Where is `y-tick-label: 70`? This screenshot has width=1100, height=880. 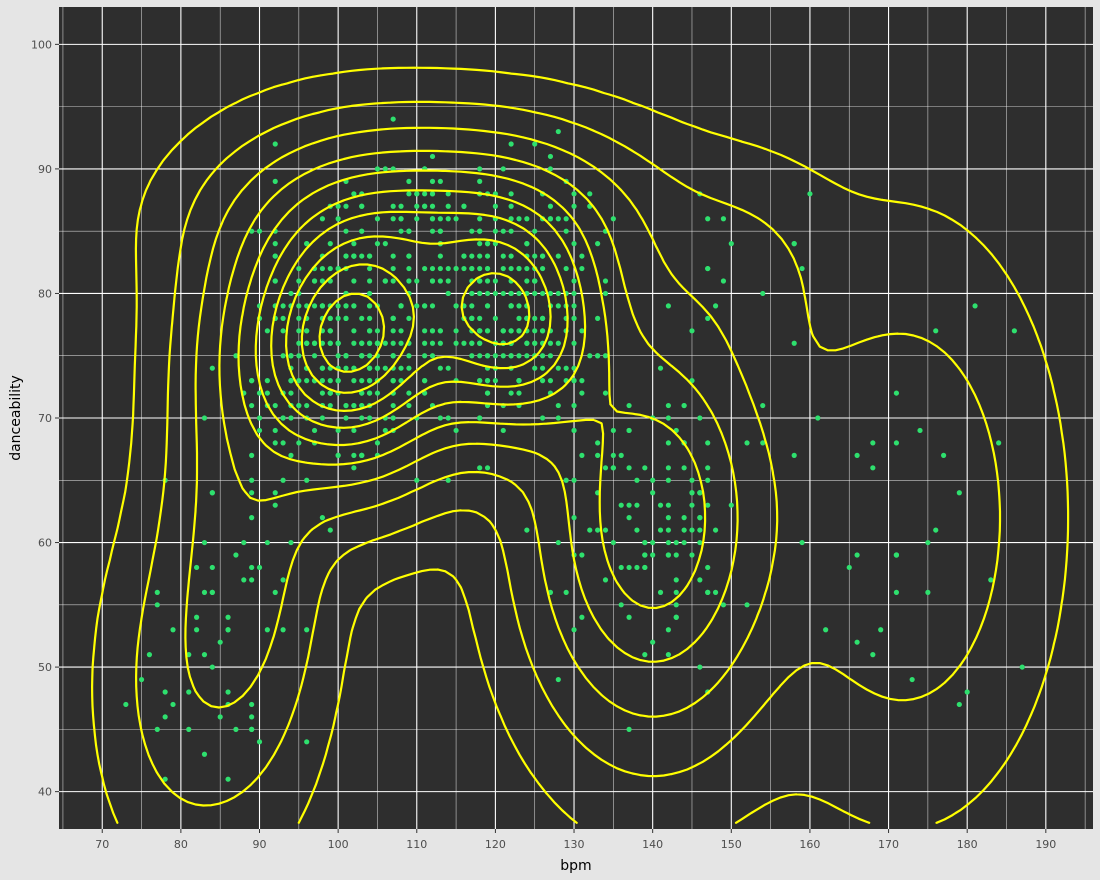
y-tick-label: 70 is located at coordinates (45, 418).